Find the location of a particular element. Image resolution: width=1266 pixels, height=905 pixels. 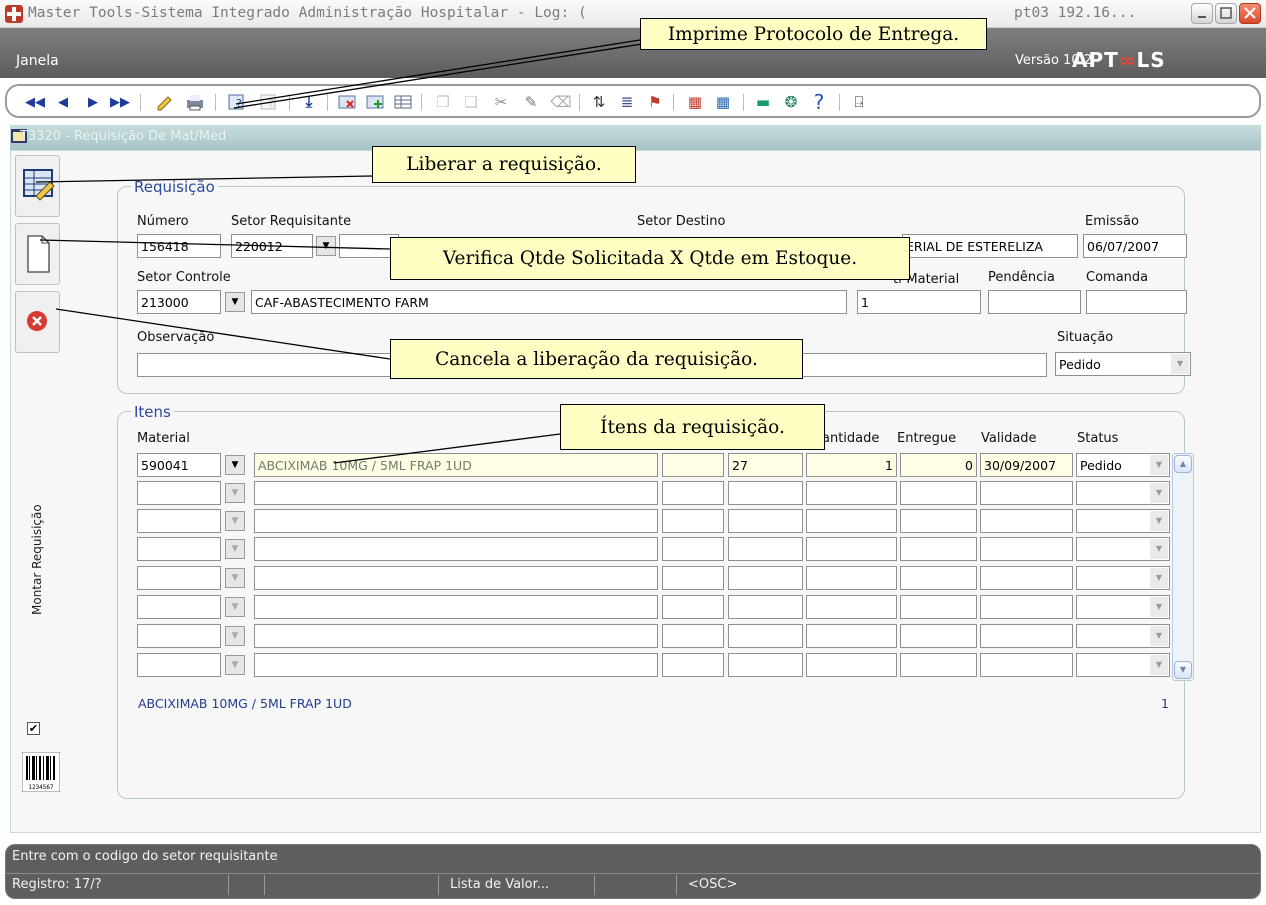

status-osc: <OSC> is located at coordinates (713, 884).